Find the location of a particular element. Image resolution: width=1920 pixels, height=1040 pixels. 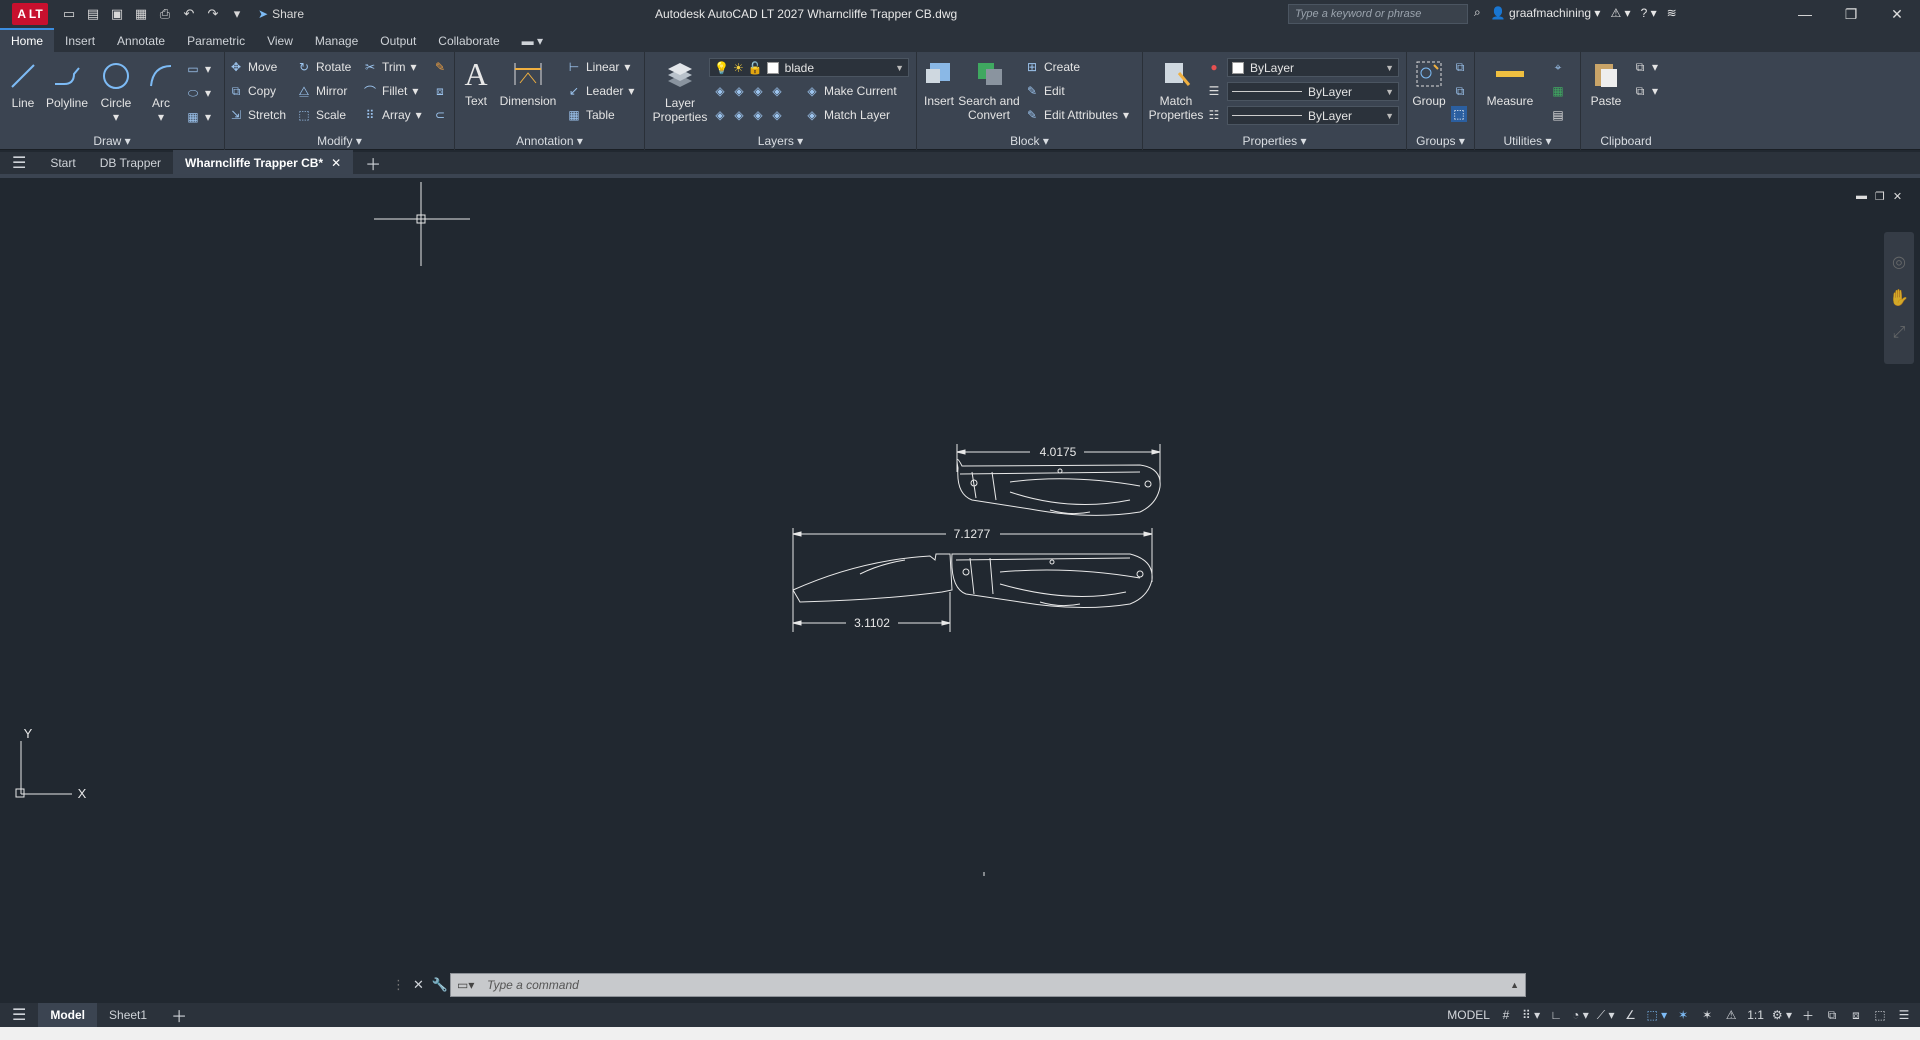

create-block-button: ⊞ Create is located at coordinates (1052, 67).